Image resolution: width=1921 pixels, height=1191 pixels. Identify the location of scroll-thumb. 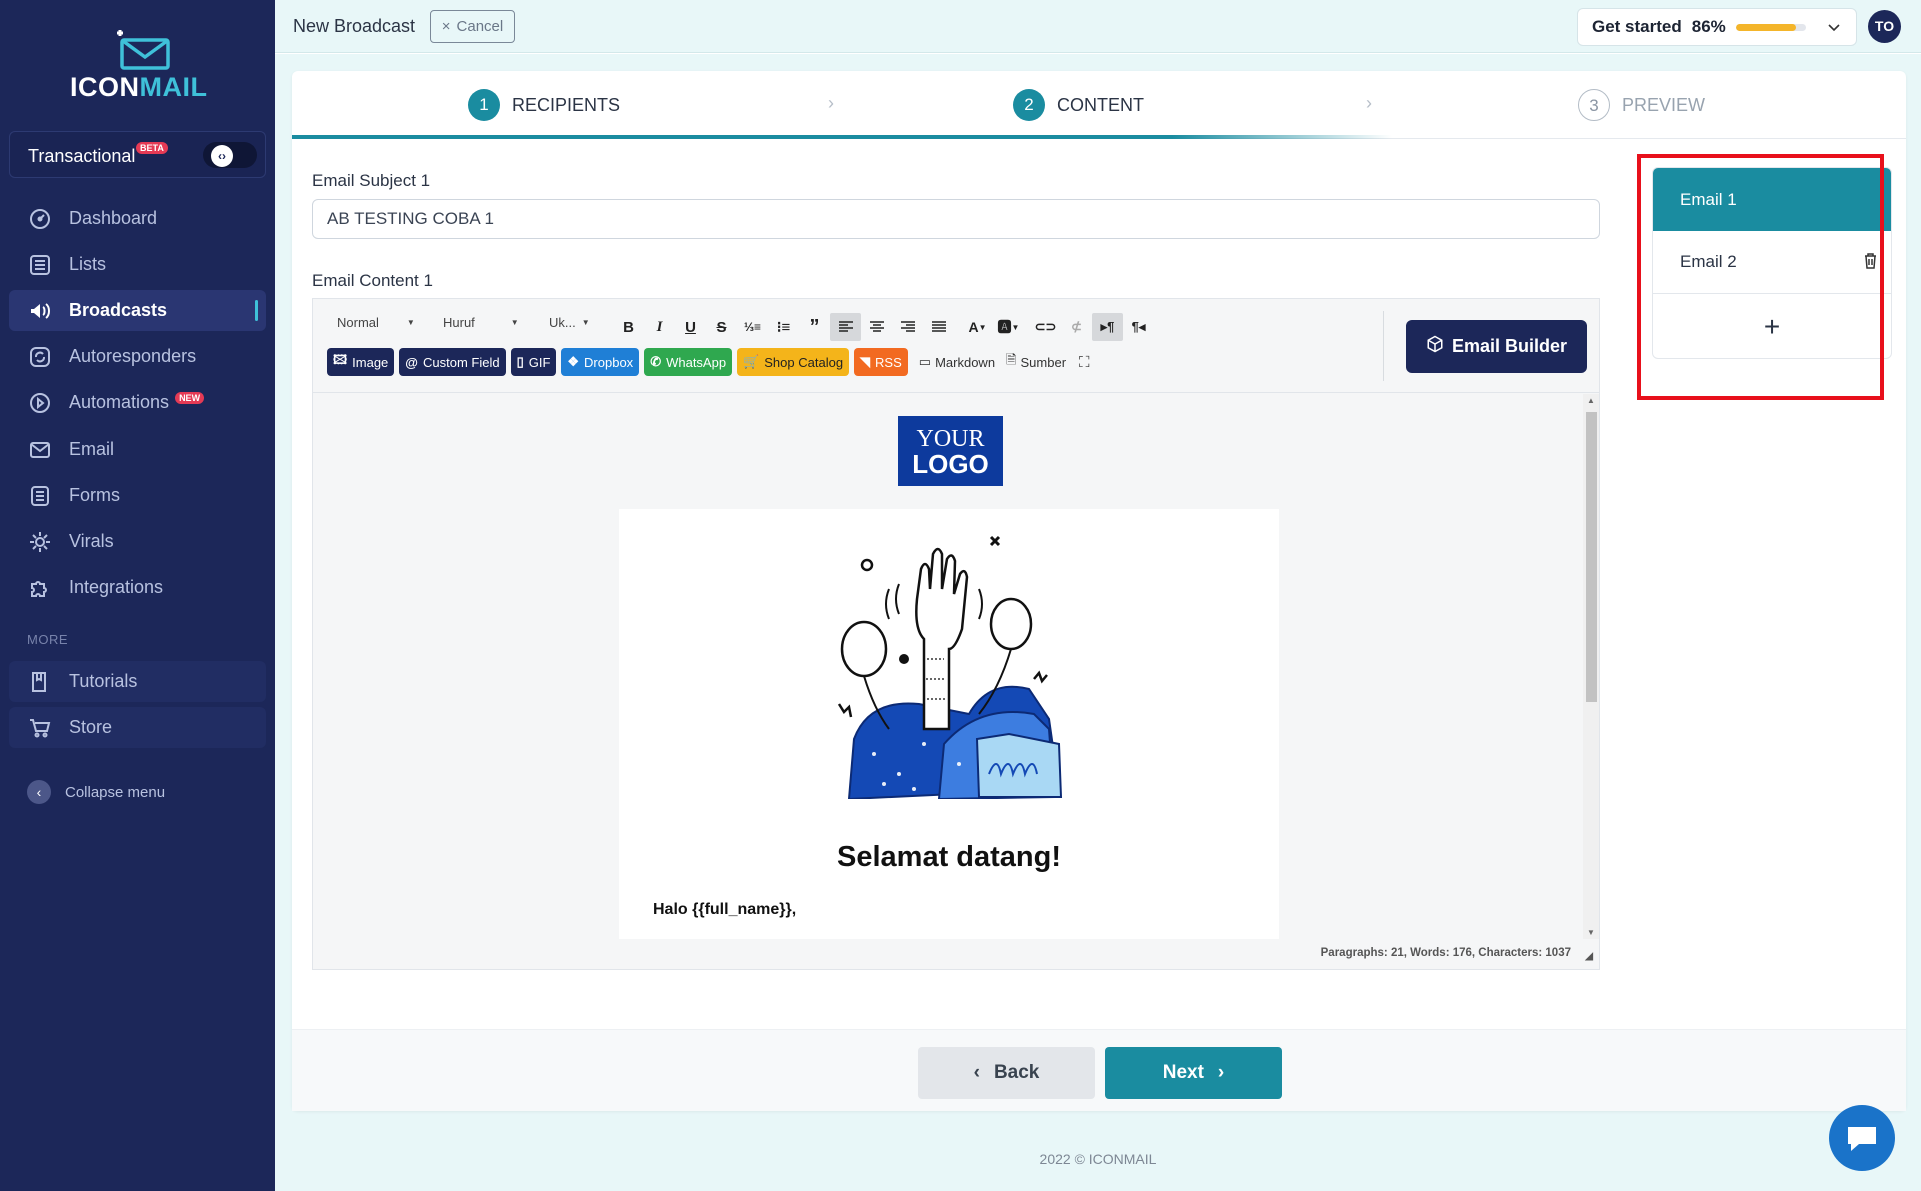
(1591, 557).